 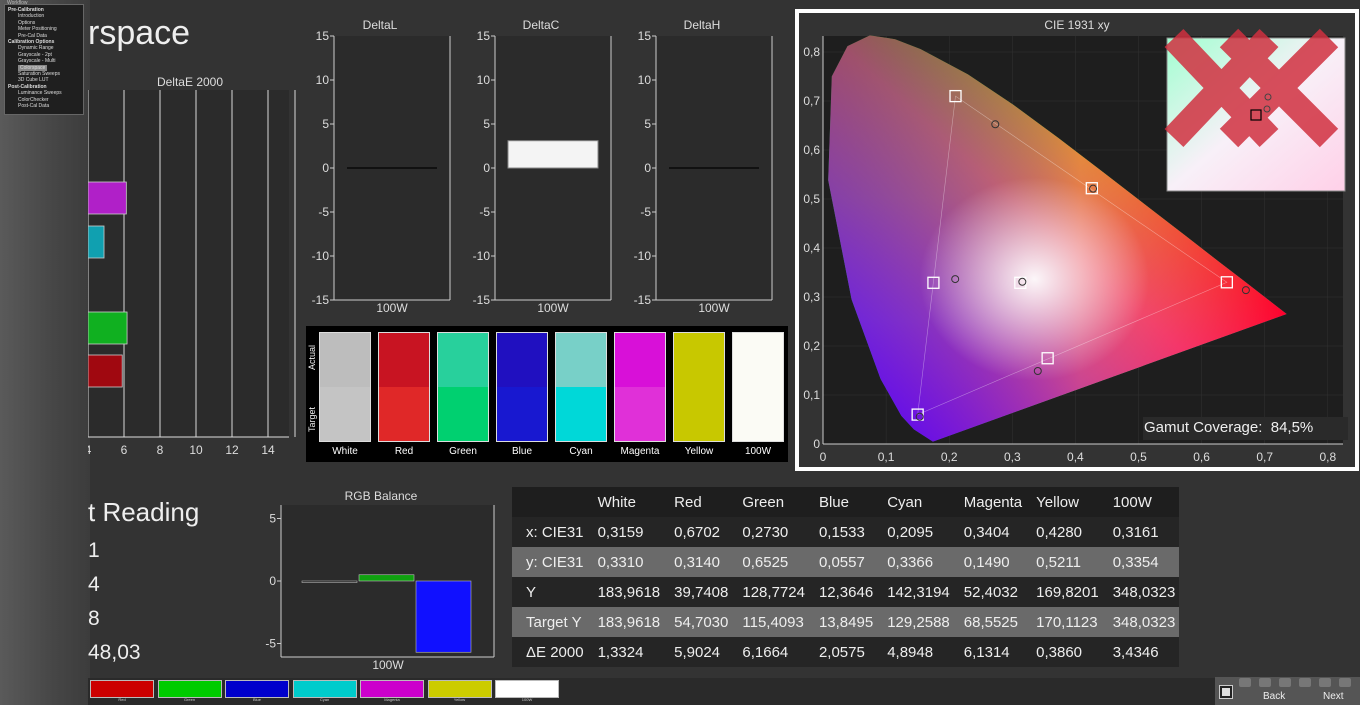 What do you see at coordinates (312, 357) in the screenshot?
I see `actual-label: Actual` at bounding box center [312, 357].